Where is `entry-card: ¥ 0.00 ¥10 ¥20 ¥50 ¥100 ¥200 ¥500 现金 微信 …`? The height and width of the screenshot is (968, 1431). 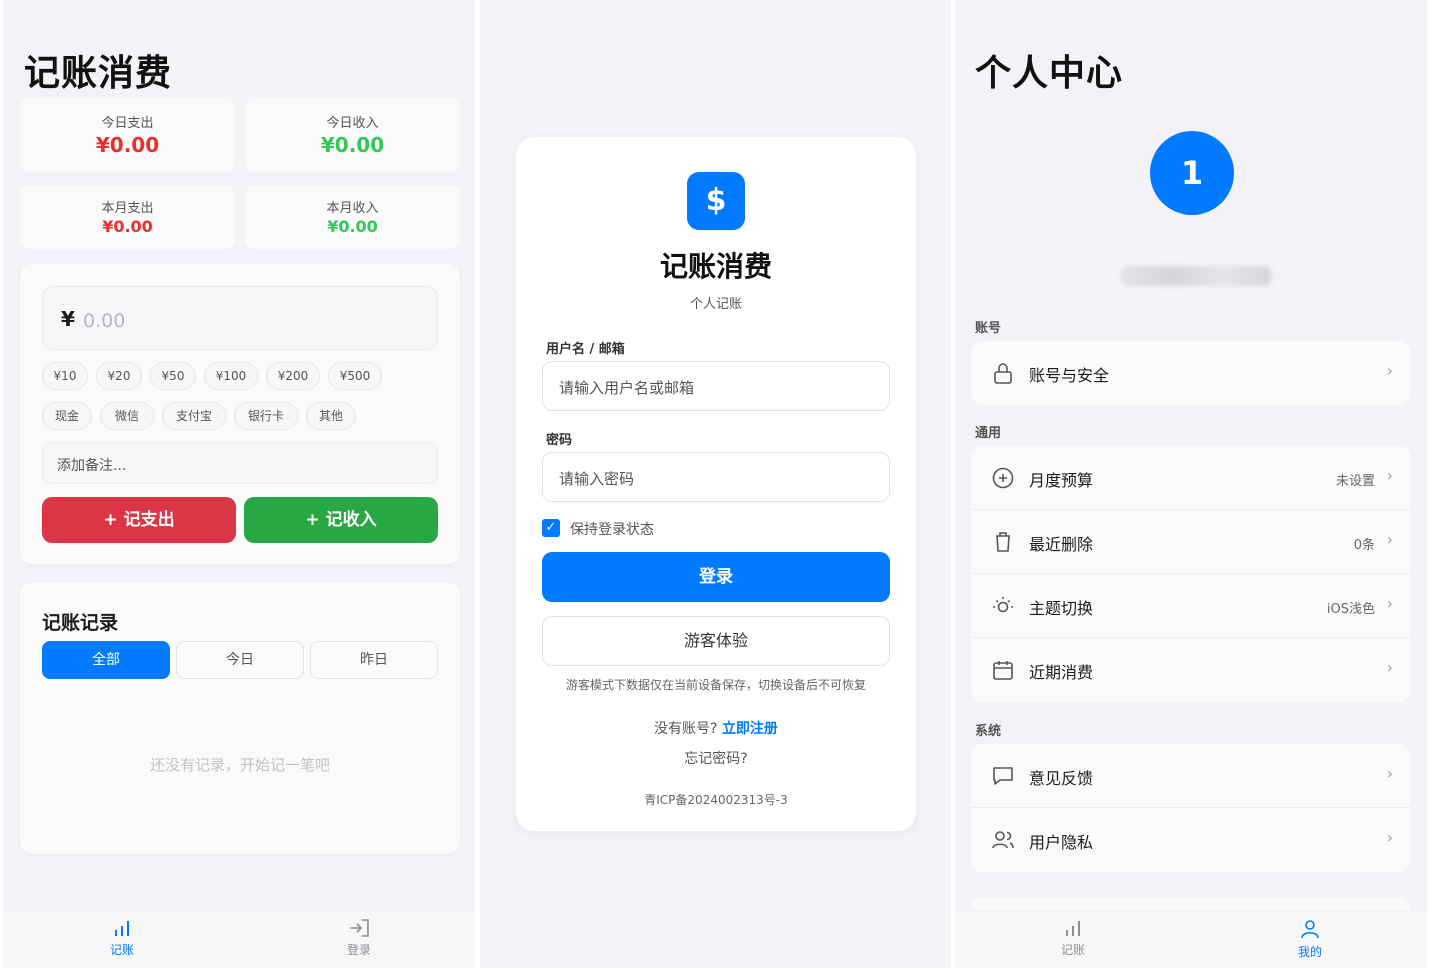
entry-card: ¥ 0.00 ¥10 ¥20 ¥50 ¥100 ¥200 ¥500 现金 微信 … is located at coordinates (240, 414).